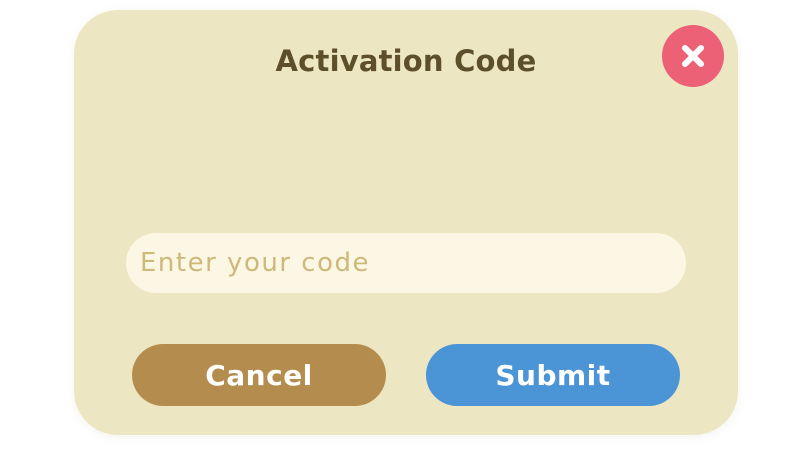 This screenshot has height=455, width=788. I want to click on close-button, so click(693, 56).